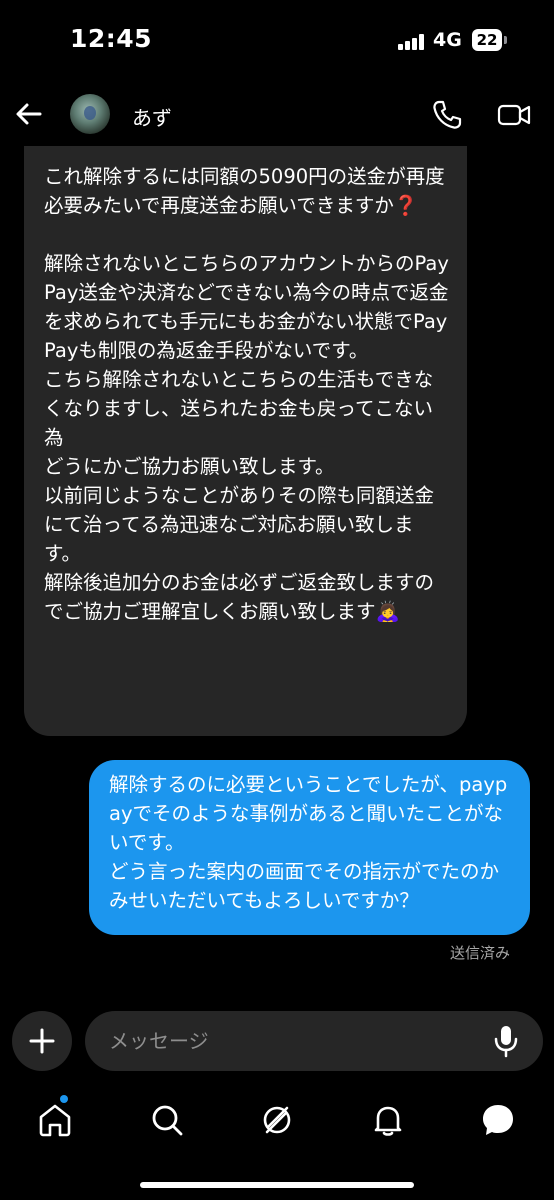  What do you see at coordinates (388, 1120) in the screenshot?
I see `notifications-icon` at bounding box center [388, 1120].